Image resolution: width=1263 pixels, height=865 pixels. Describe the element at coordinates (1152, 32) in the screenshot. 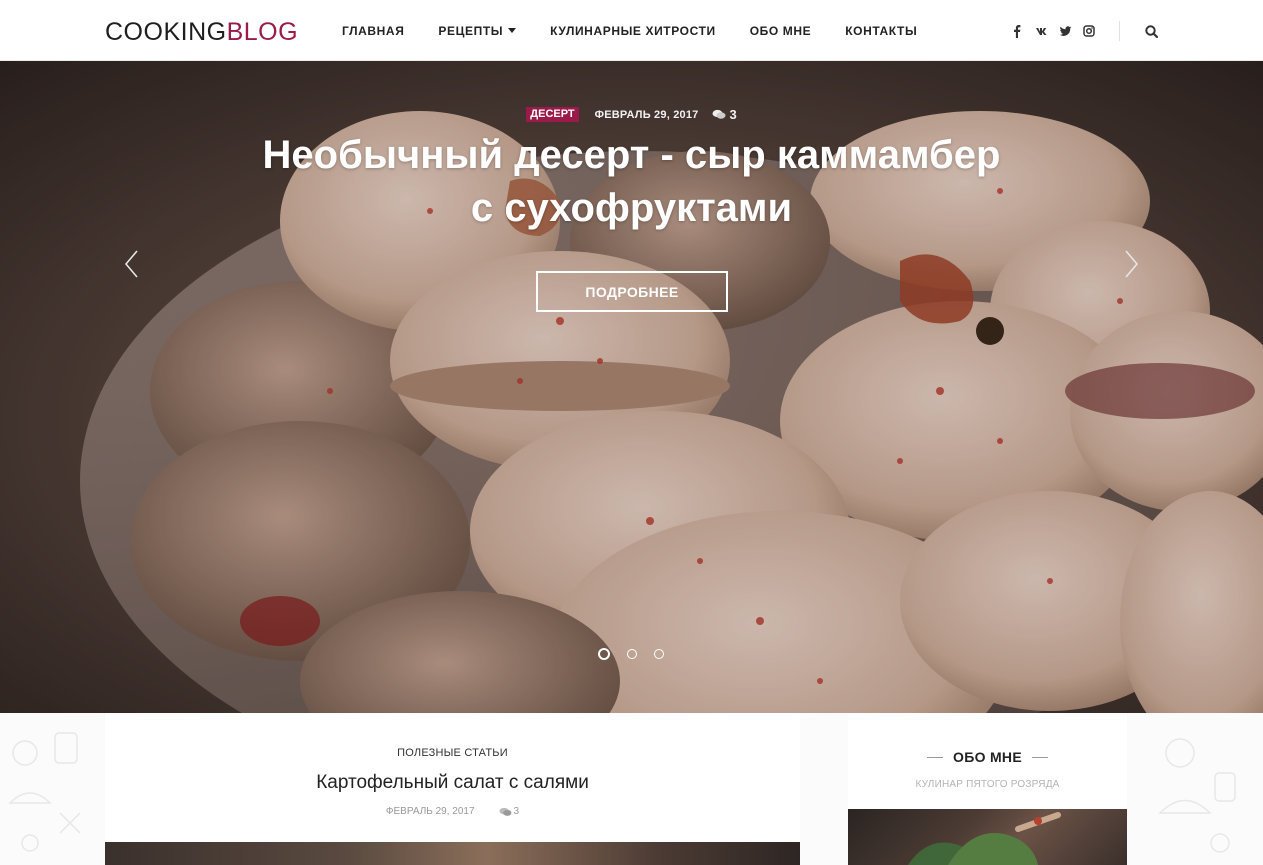

I see `search-icon` at that location.